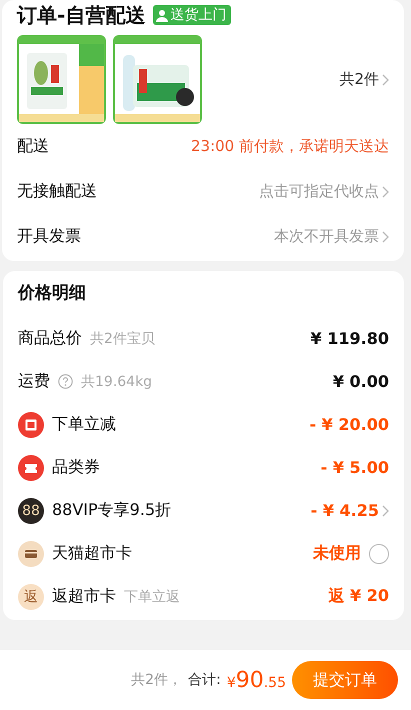  I want to click on row-value: 本次不开具发票, so click(331, 236).